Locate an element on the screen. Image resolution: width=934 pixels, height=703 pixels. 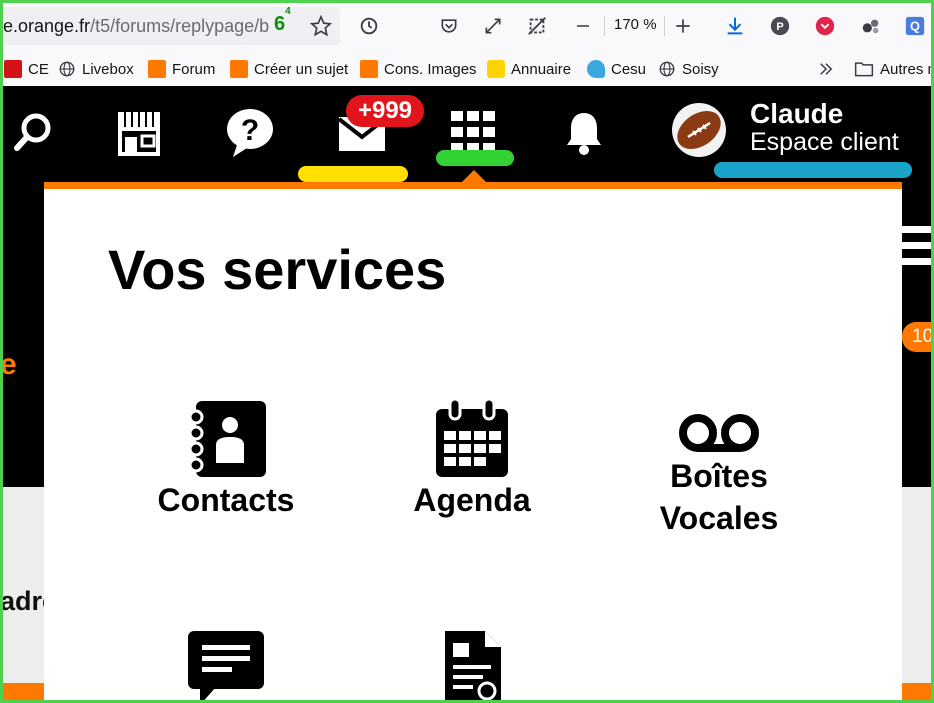
bookmark-soisy: Soisy is located at coordinates (688, 69).